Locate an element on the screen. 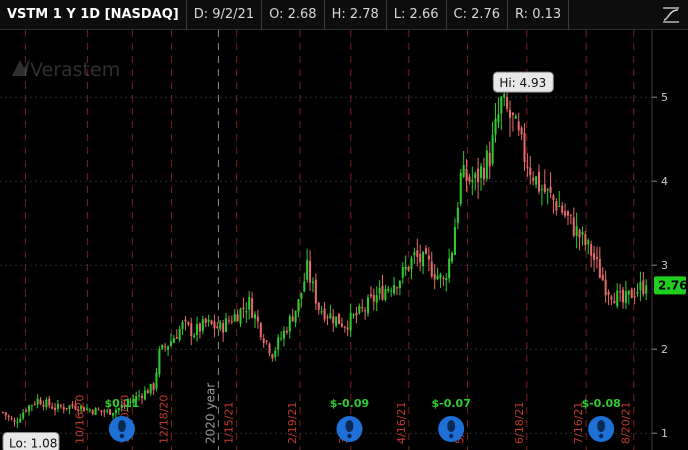  lo-bubble: Lo: 1.08 is located at coordinates (31, 440).